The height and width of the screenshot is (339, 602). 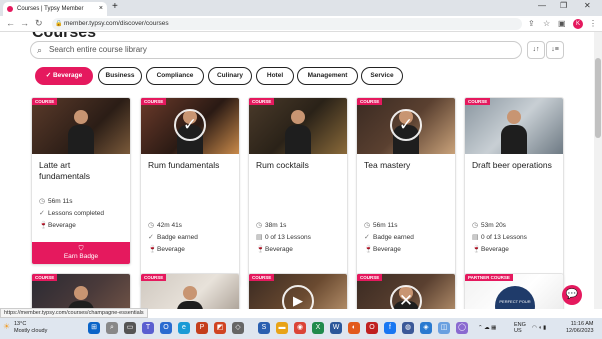 I want to click on window-close-icon: ✕, so click(x=587, y=5).